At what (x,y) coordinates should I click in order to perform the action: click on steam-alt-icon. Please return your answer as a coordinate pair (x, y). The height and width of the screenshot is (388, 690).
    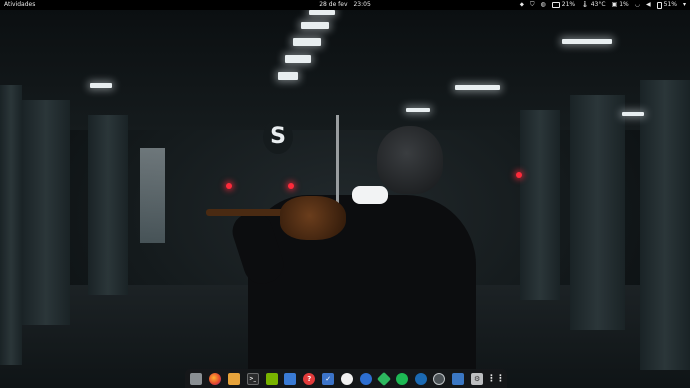
    Looking at the image, I should click on (365, 378).